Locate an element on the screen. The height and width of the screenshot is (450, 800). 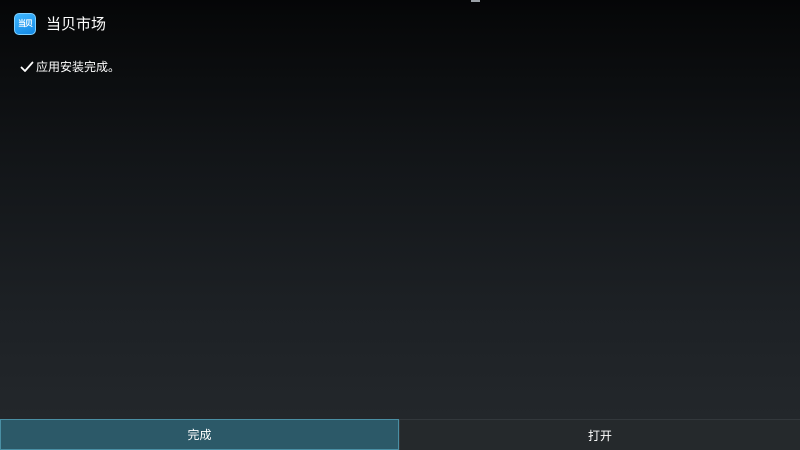
action-bar: 完成 打开 is located at coordinates (400, 434).